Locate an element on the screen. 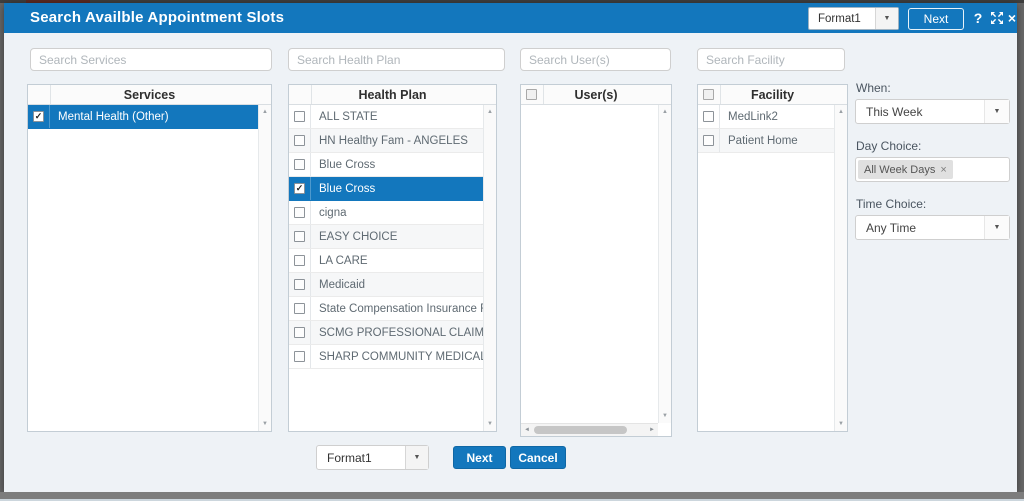  health-row: cigna is located at coordinates (386, 213).